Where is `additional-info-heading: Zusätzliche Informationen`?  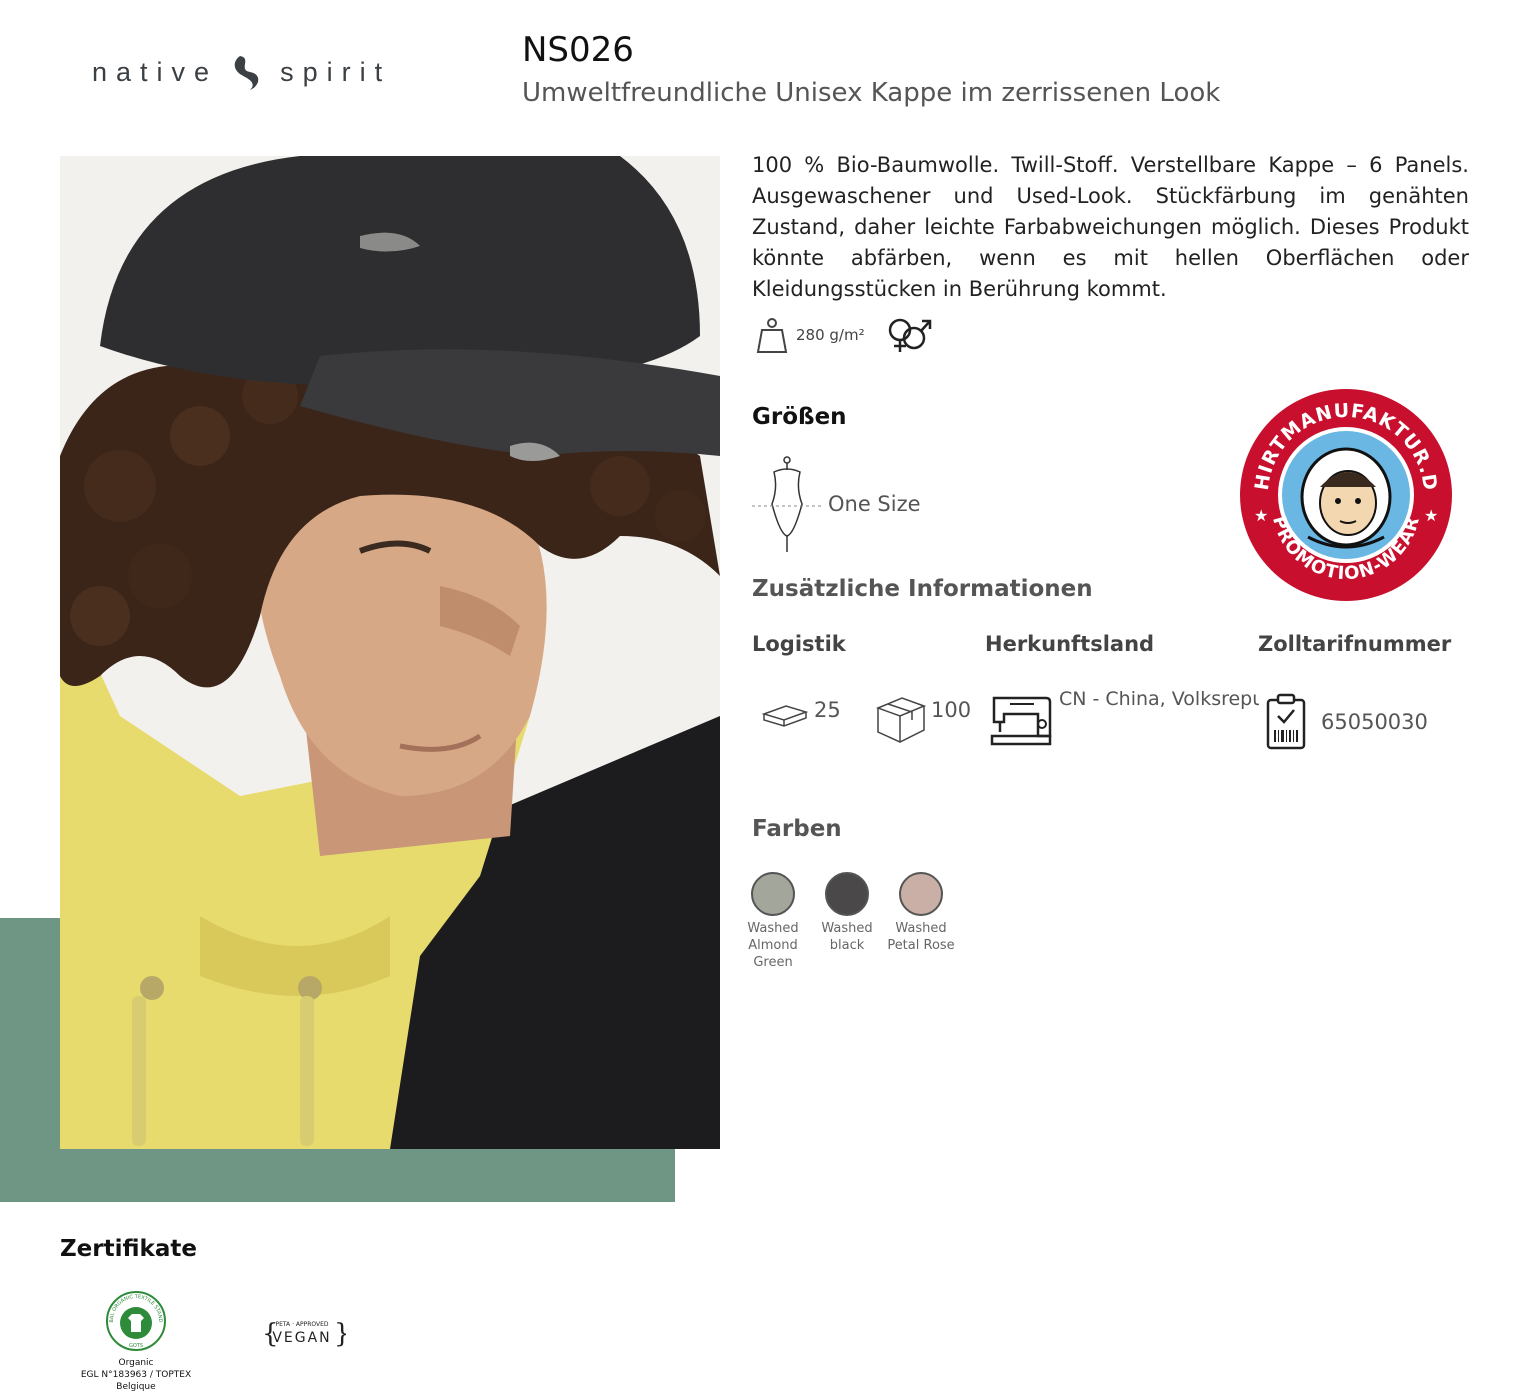 additional-info-heading: Zusätzliche Informationen is located at coordinates (922, 589).